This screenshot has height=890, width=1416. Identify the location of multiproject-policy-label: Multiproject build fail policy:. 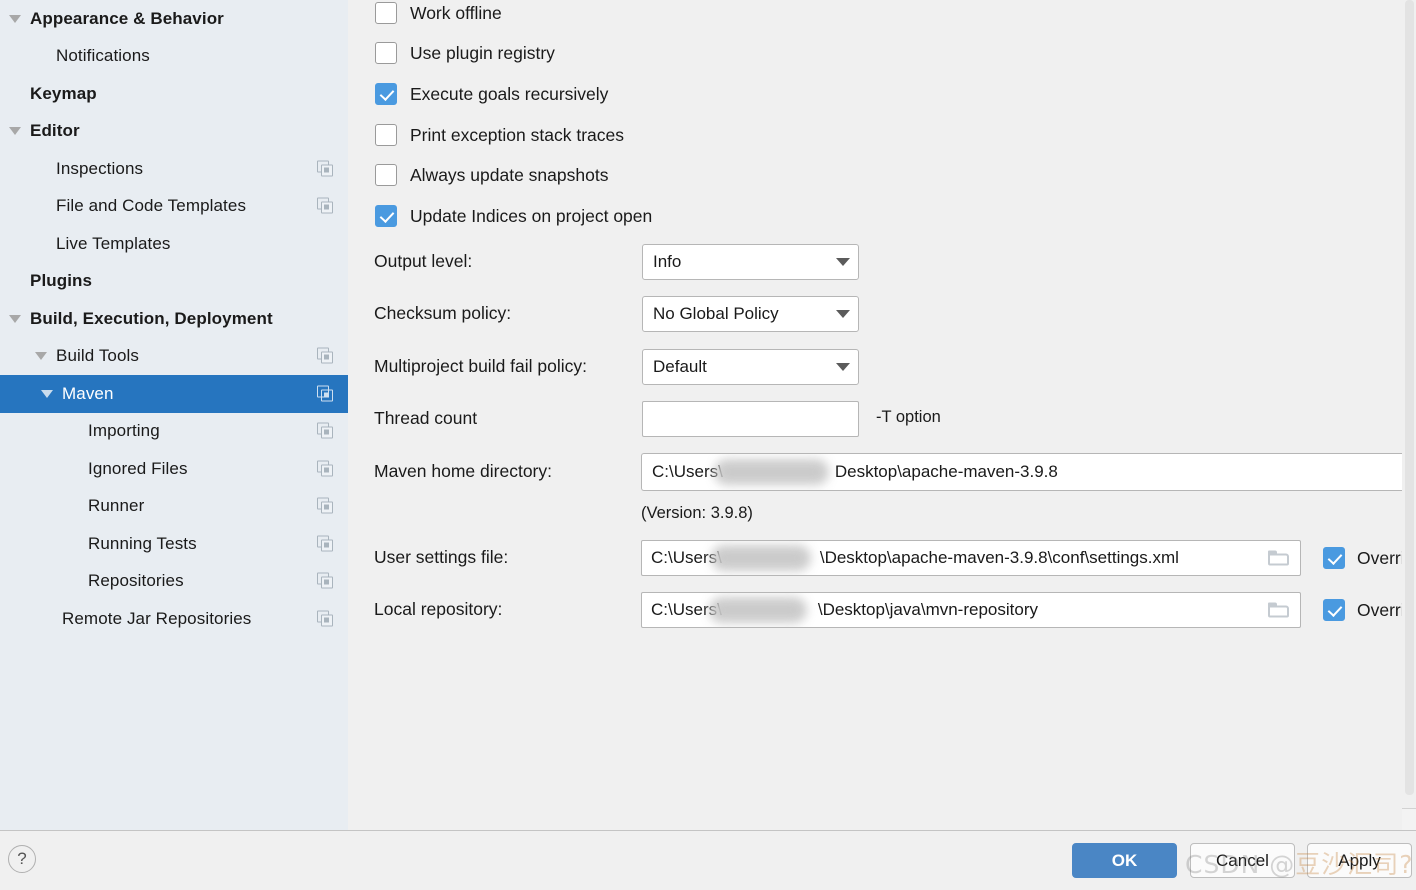
(481, 366).